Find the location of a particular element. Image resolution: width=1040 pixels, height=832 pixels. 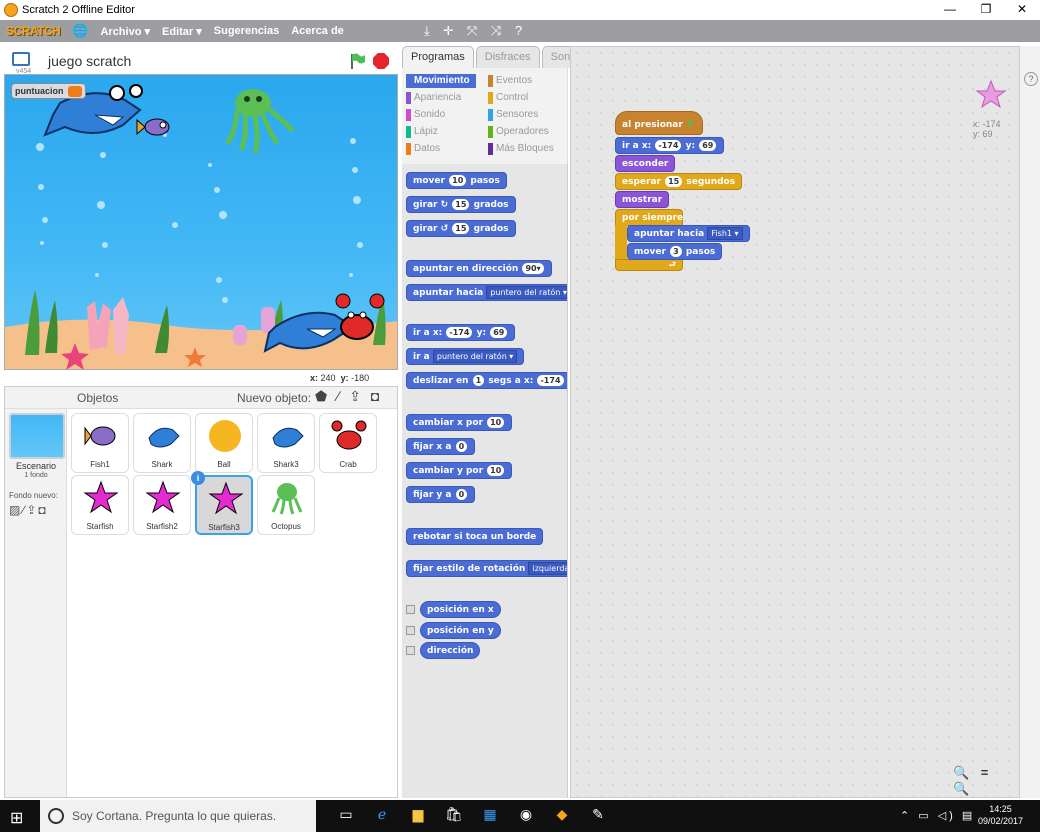

chrome-icon: ◉ is located at coordinates (526, 814).